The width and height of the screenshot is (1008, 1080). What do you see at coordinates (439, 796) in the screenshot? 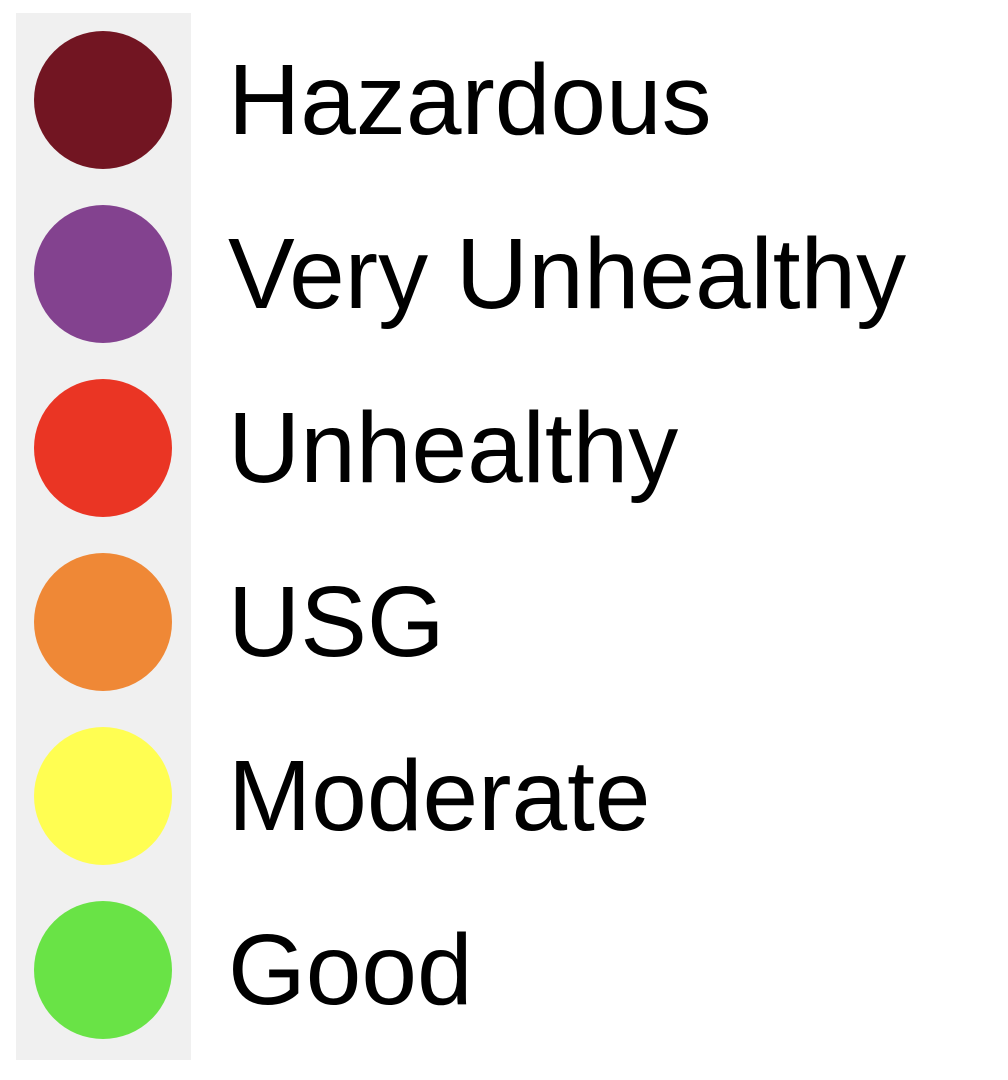
I see `legend-label: Moderate` at bounding box center [439, 796].